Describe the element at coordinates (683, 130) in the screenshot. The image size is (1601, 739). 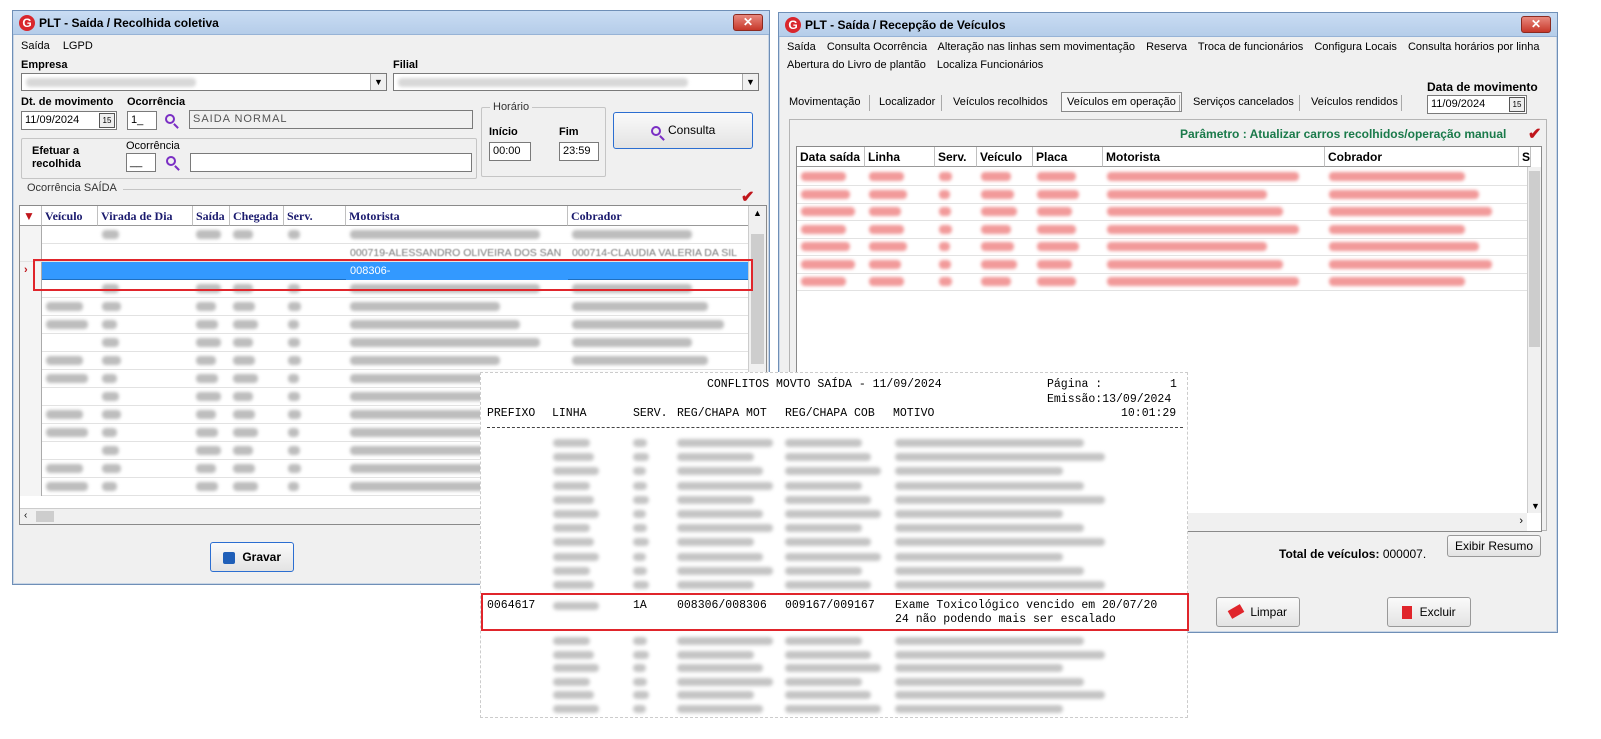
I see `consulta-button: Consulta` at that location.